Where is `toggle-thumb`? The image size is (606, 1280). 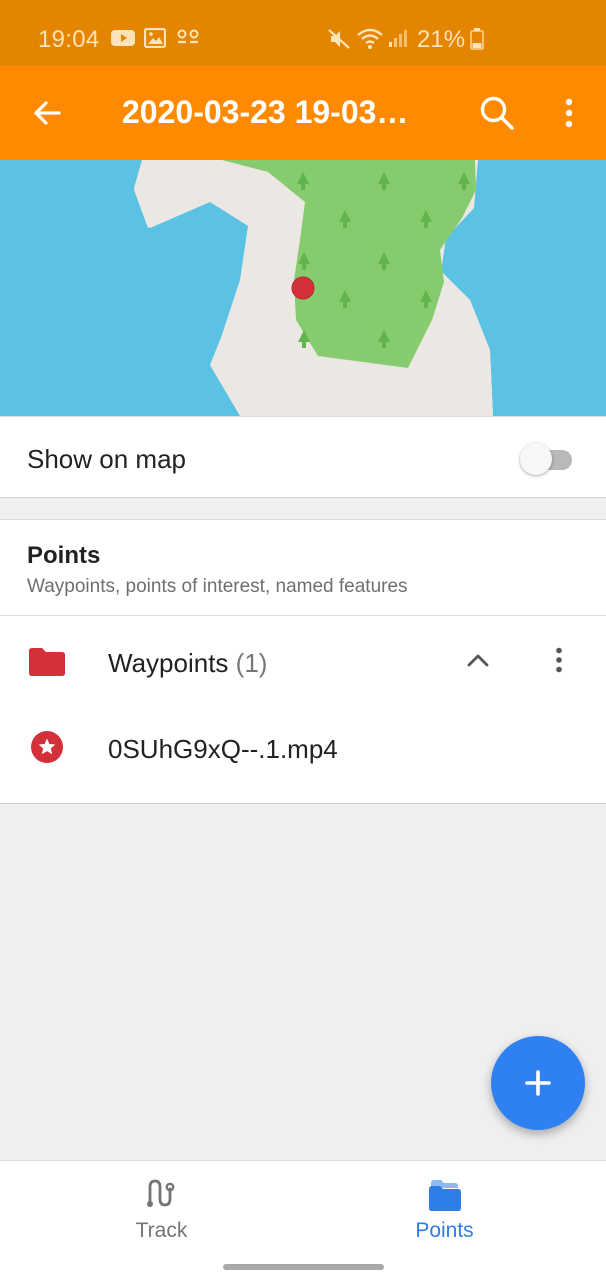
toggle-thumb is located at coordinates (536, 459).